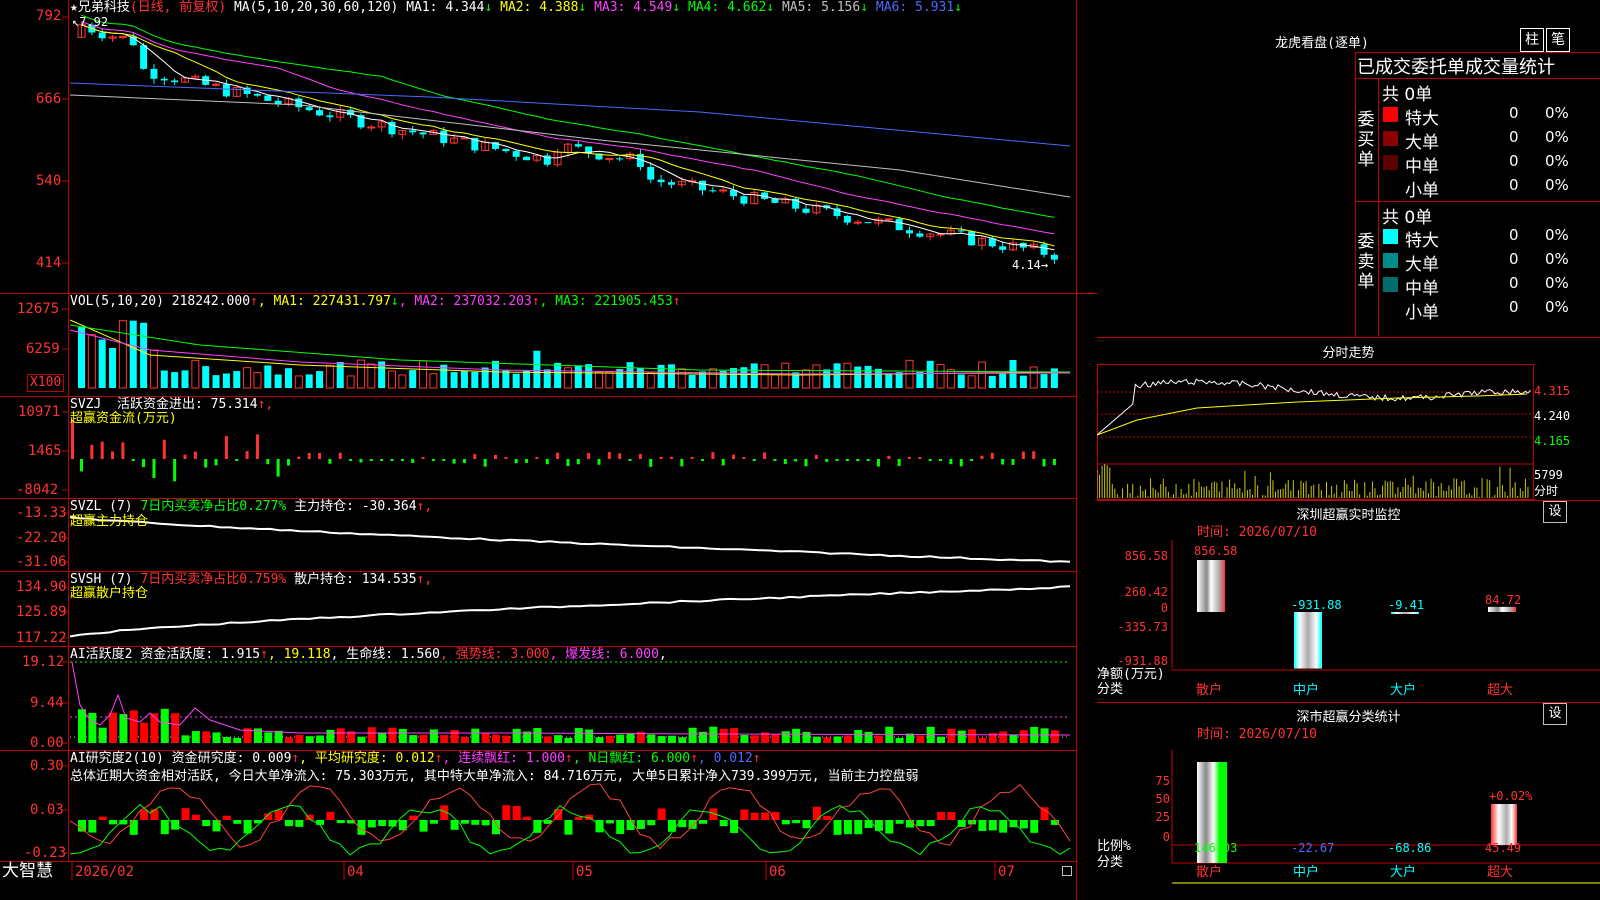 This screenshot has height=900, width=1600. Describe the element at coordinates (1385, 605) in the screenshot. I see `monitor-chart` at that location.